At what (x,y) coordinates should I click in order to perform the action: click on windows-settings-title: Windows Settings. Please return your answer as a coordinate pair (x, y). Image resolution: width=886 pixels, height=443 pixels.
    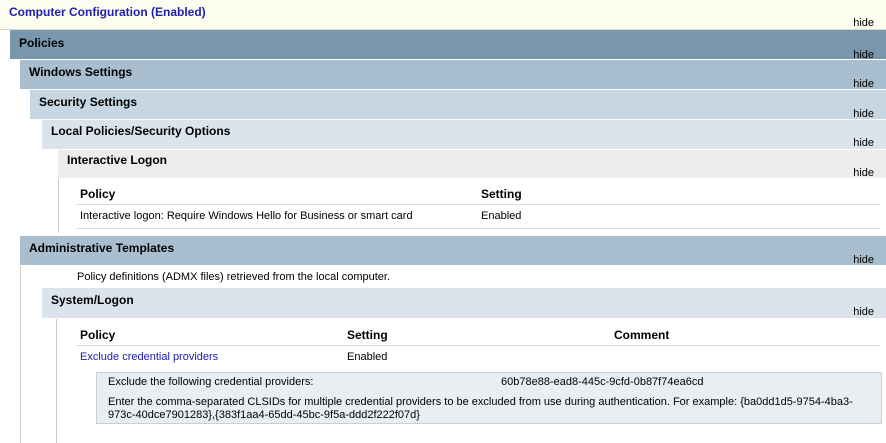
    Looking at the image, I should click on (81, 72).